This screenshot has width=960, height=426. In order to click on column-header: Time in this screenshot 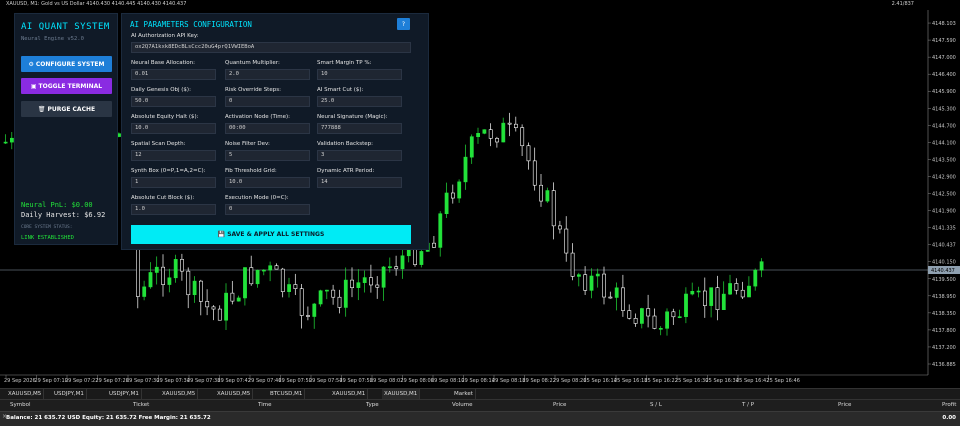, I will do `click(264, 405)`.